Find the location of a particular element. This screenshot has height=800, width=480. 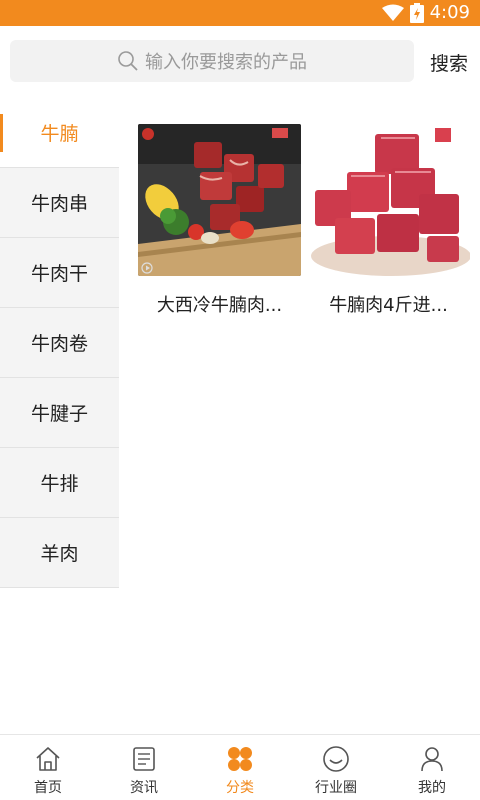

sidebar-item-steak: 牛排 is located at coordinates (59, 483).